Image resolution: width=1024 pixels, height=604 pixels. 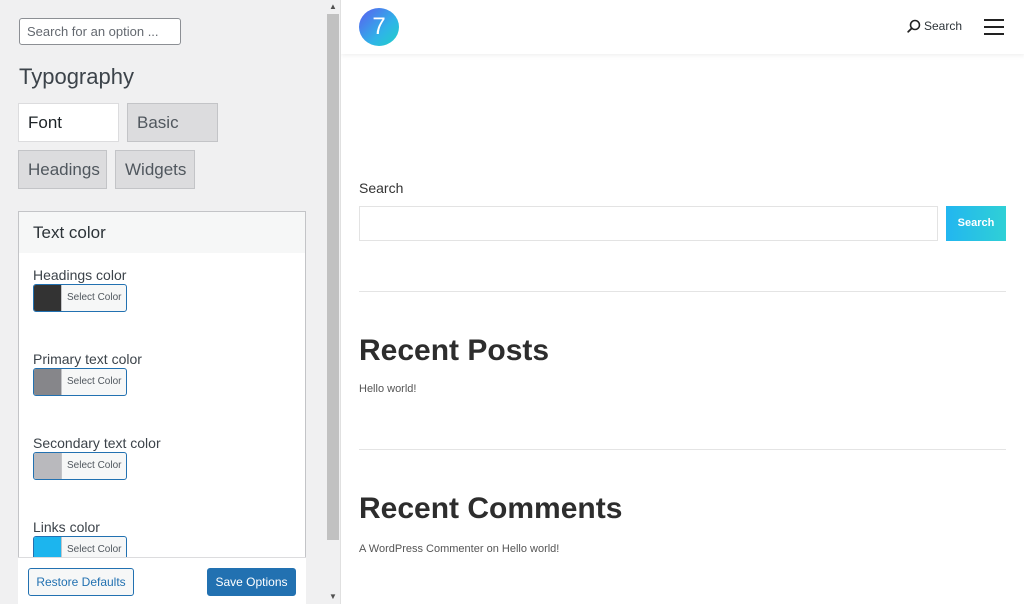 I want to click on header-search-button: Search, so click(x=934, y=26).